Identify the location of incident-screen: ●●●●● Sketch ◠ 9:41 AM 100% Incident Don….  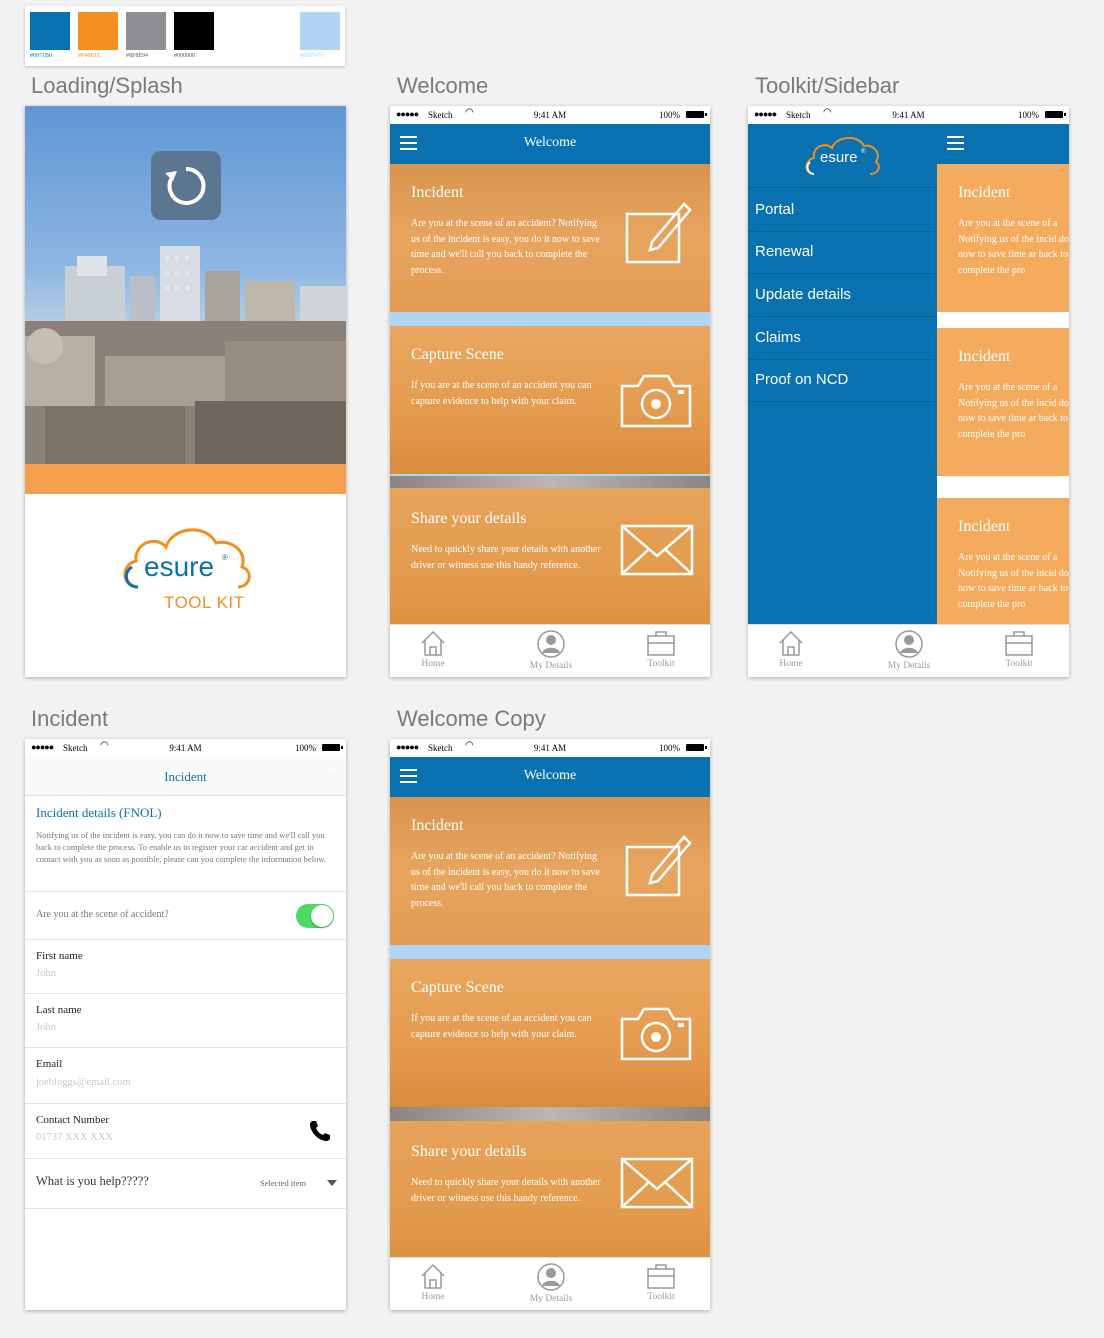
(185, 1024).